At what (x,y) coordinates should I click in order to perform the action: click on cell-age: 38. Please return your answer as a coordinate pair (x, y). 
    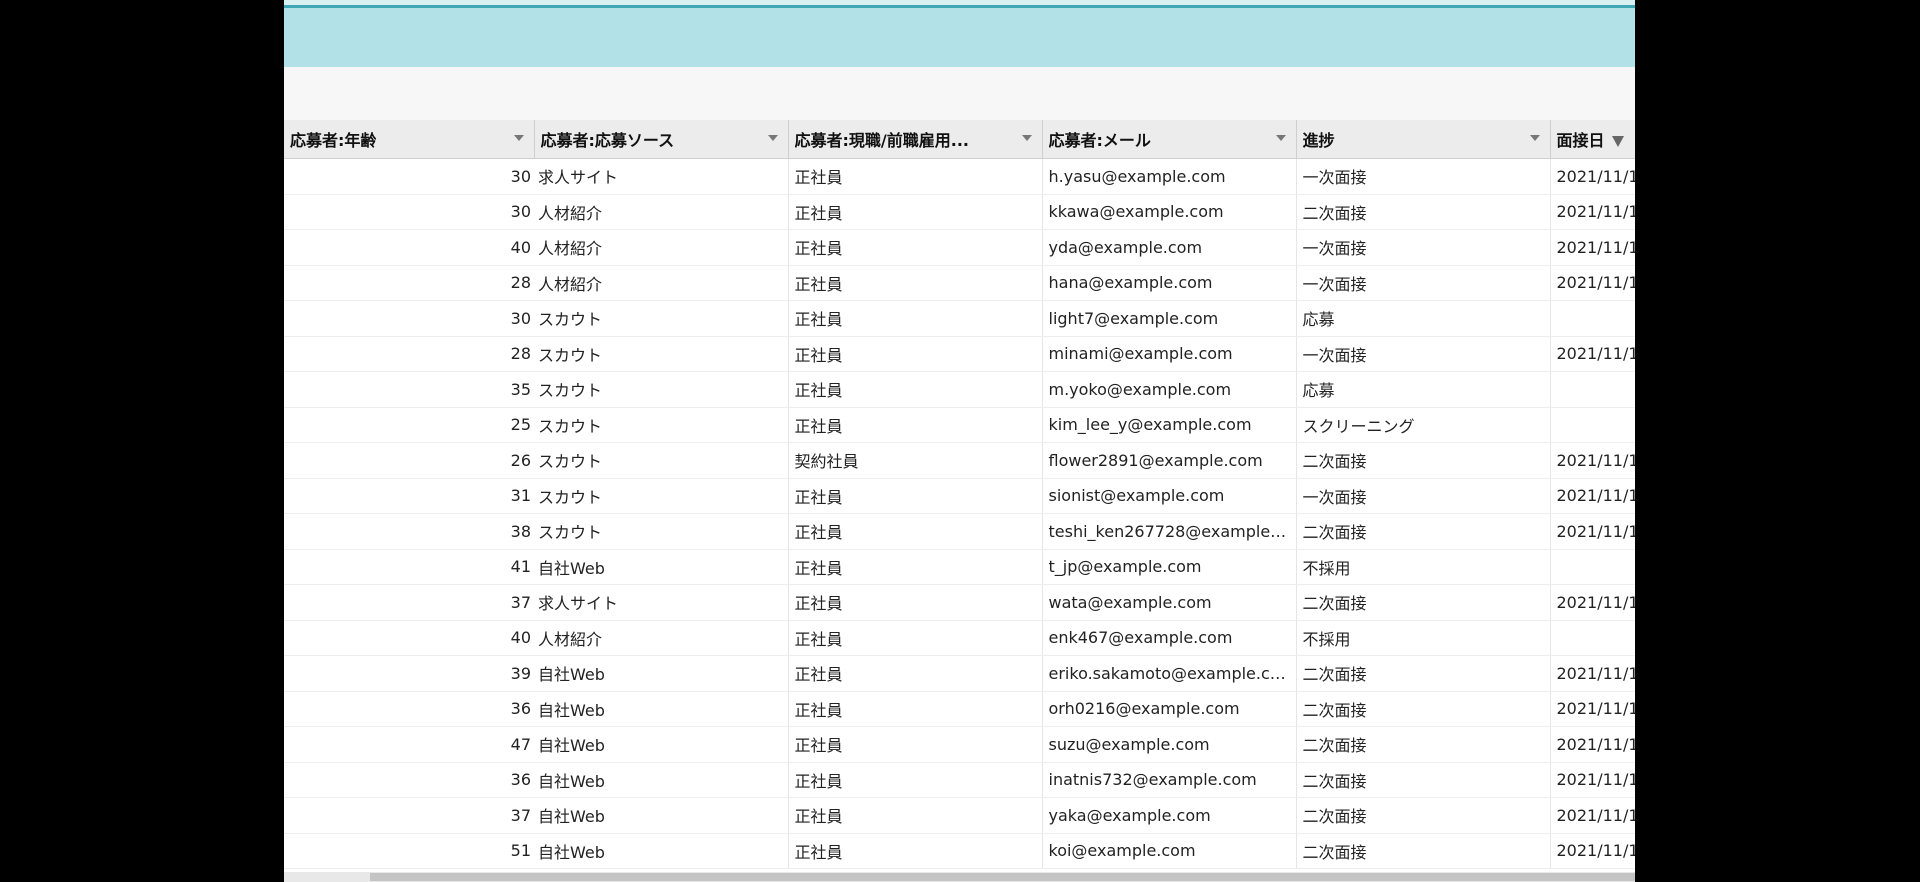
    Looking at the image, I should click on (409, 531).